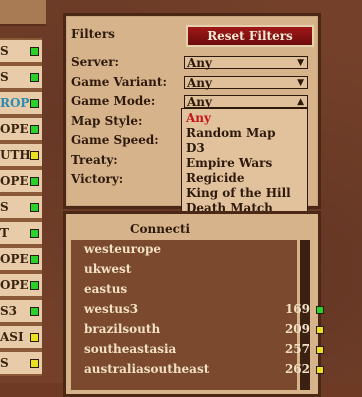 This screenshot has height=397, width=362. Describe the element at coordinates (184, 250) in the screenshot. I see `connection-row: westeurope` at that location.